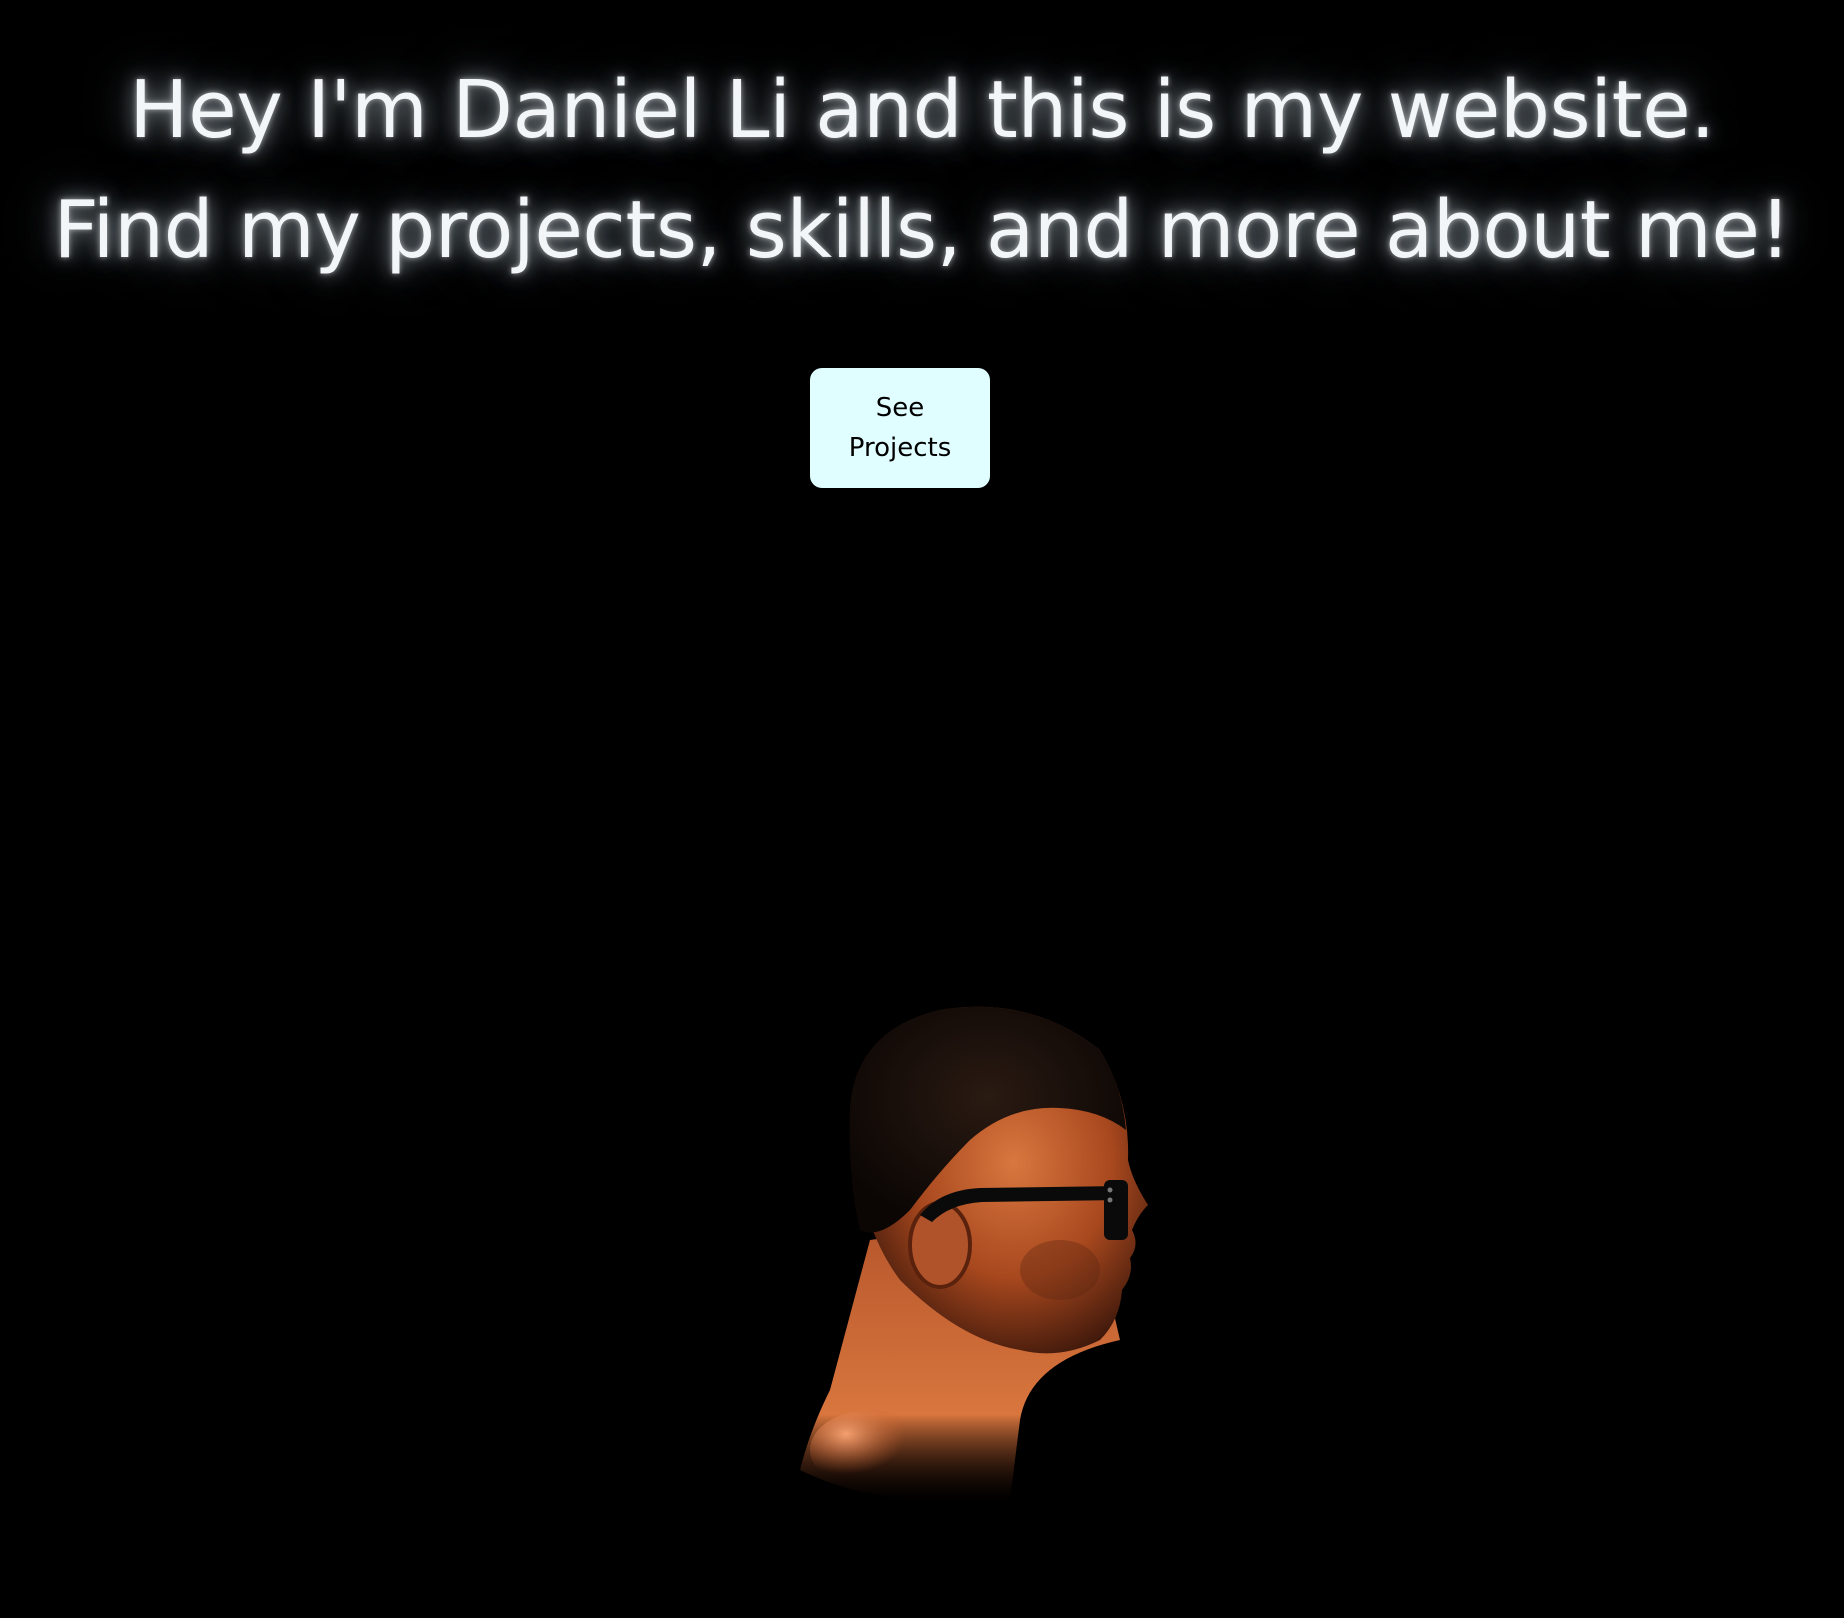 This screenshot has width=1844, height=1618. Describe the element at coordinates (900, 428) in the screenshot. I see `see-projects-button: See Projects` at that location.